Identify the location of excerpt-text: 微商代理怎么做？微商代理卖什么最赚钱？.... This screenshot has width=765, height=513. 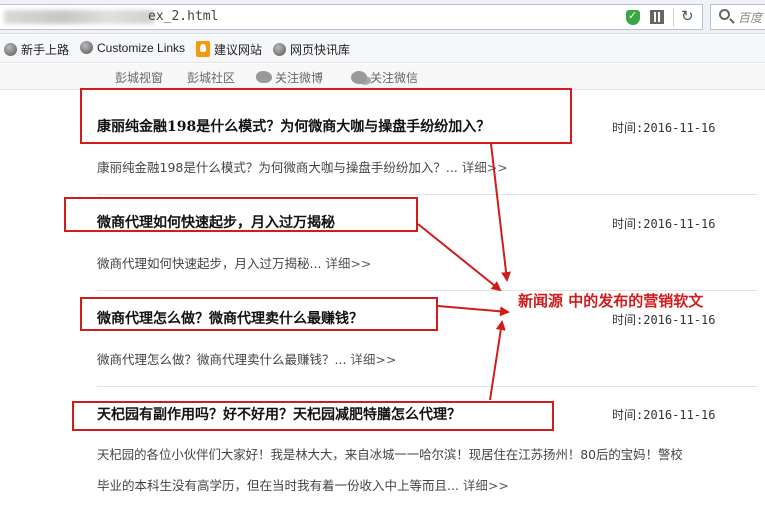
(222, 359).